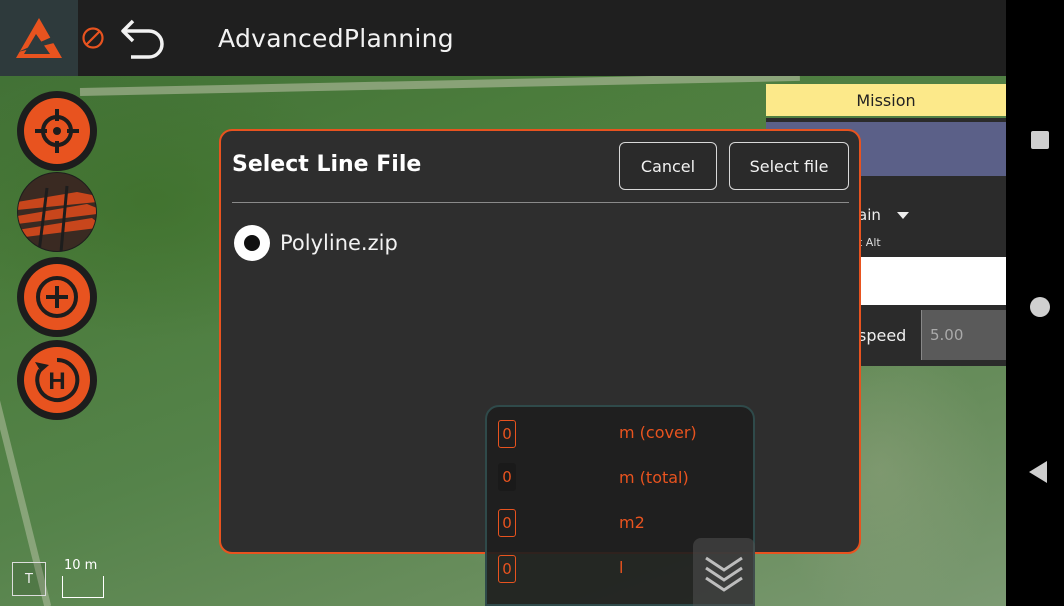 The width and height of the screenshot is (1064, 606). What do you see at coordinates (869, 242) in the screenshot?
I see `alt-mode-label: t Alt` at bounding box center [869, 242].